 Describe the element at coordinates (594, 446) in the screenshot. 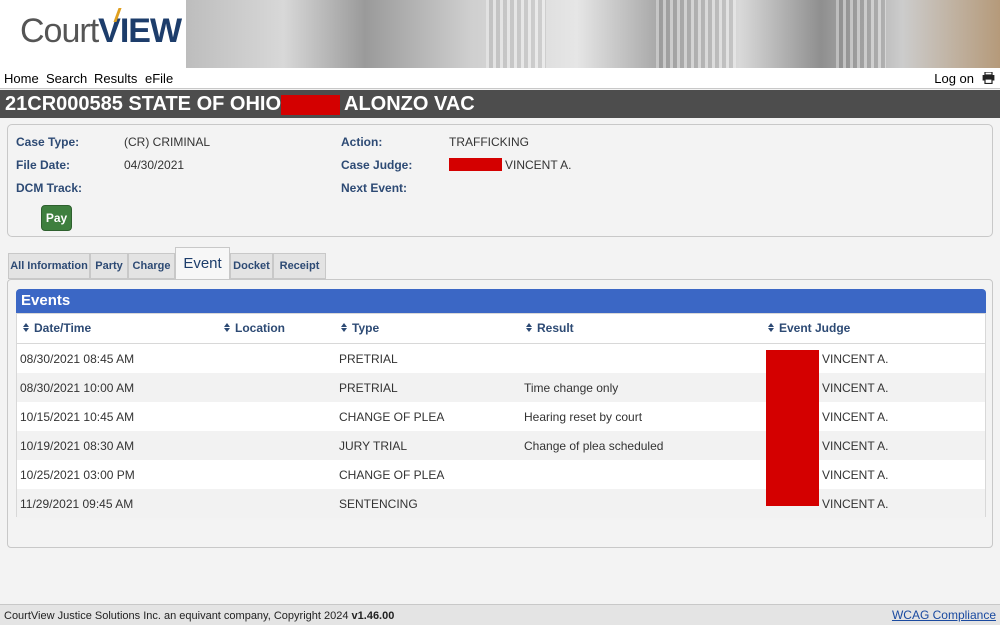

I see `cell-result: Change of plea scheduled` at that location.